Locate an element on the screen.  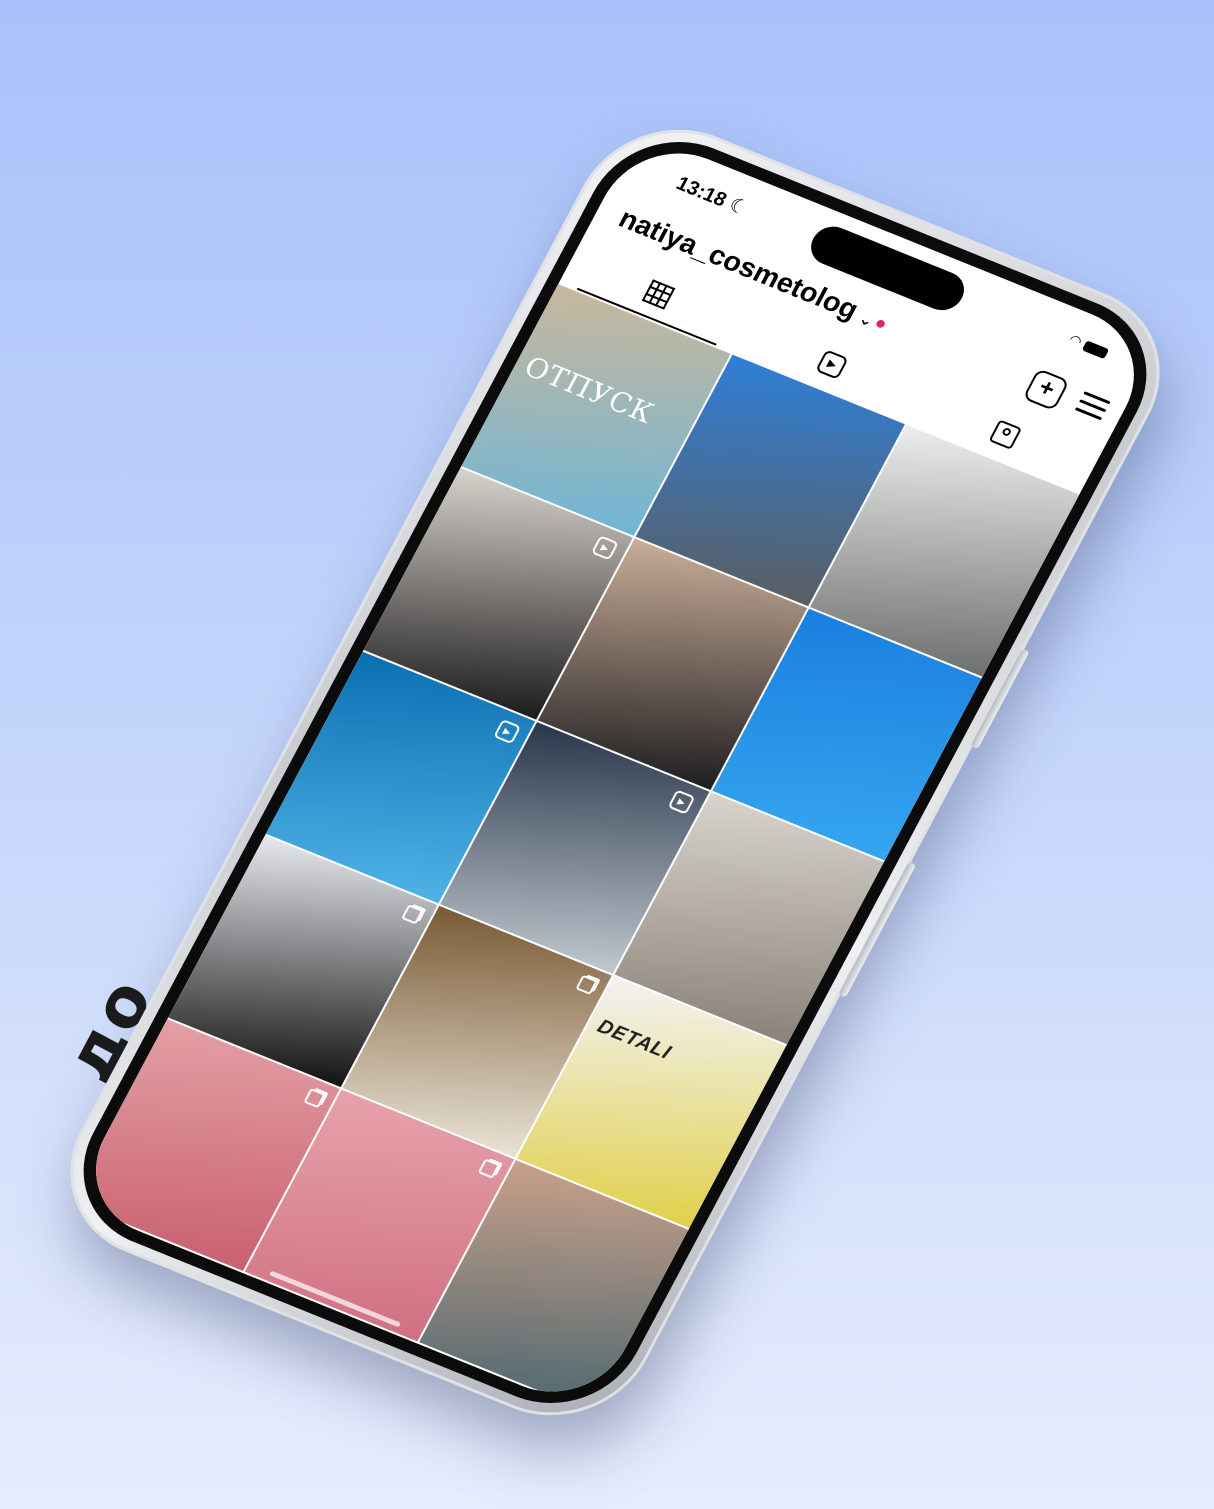
battery-icon is located at coordinates (1095, 349).